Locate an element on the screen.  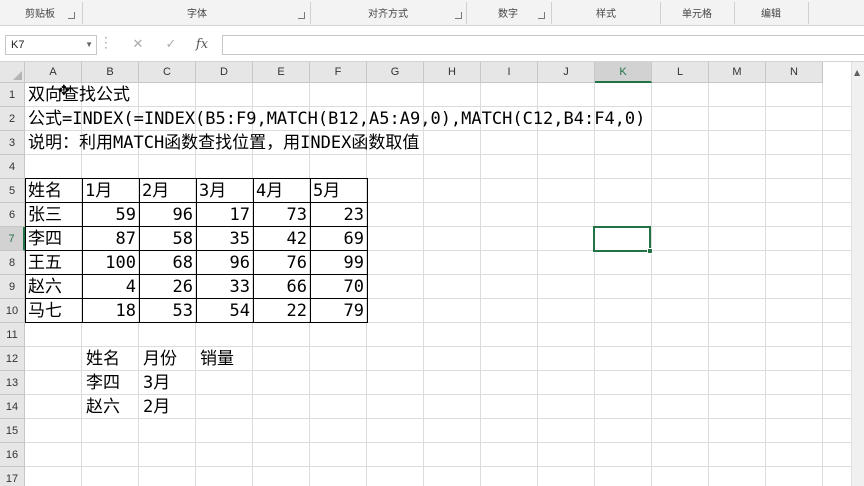
scroll-up-arrow-icon: ▲ is located at coordinates (857, 72).